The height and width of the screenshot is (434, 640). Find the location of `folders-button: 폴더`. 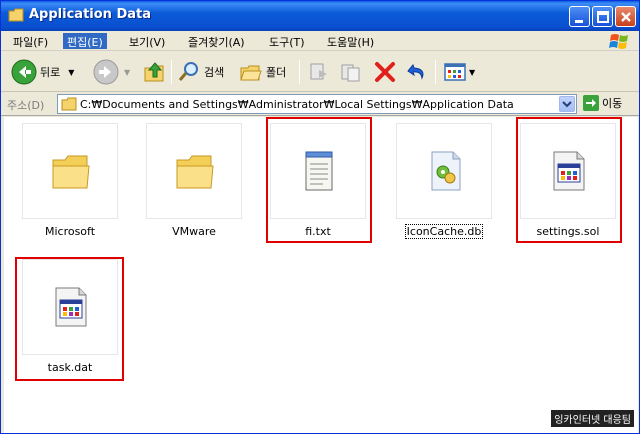

folders-button: 폴더 is located at coordinates (262, 72).